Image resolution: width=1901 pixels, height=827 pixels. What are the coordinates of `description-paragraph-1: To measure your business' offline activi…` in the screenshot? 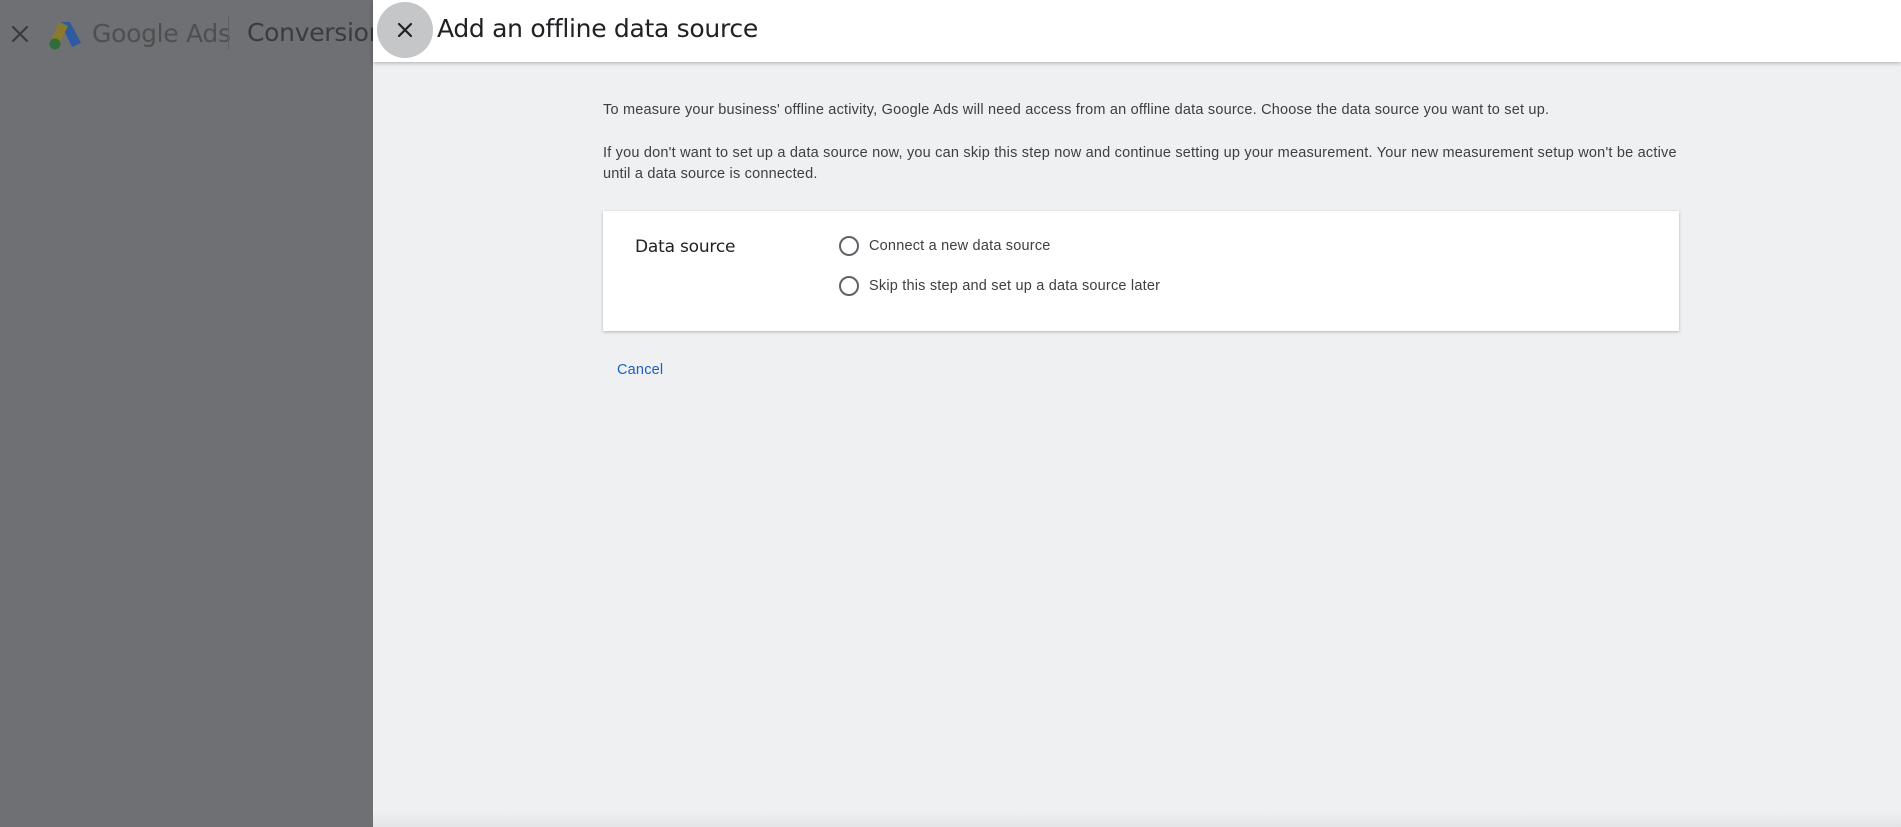 It's located at (1076, 110).